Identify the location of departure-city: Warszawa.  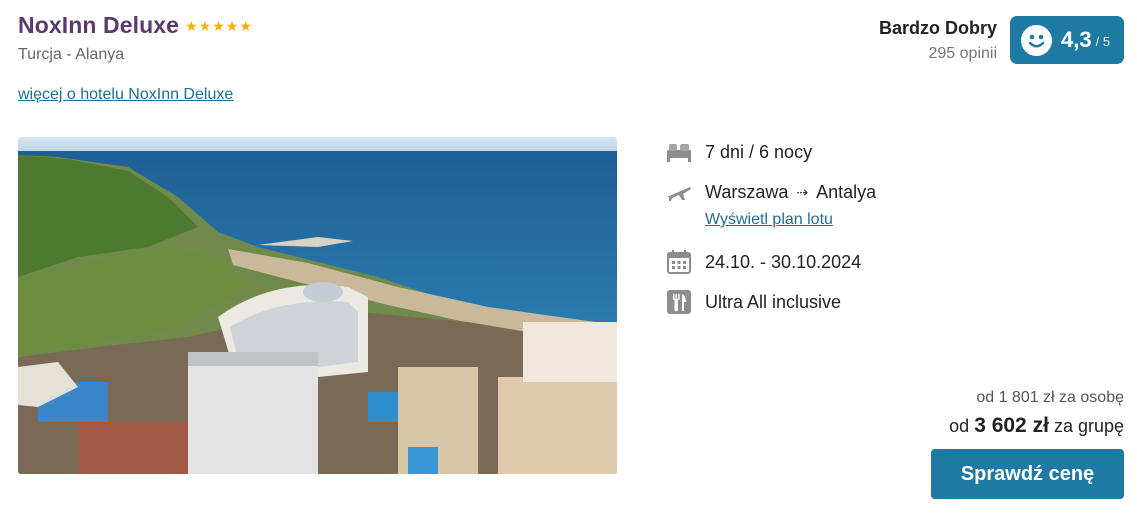
(747, 191).